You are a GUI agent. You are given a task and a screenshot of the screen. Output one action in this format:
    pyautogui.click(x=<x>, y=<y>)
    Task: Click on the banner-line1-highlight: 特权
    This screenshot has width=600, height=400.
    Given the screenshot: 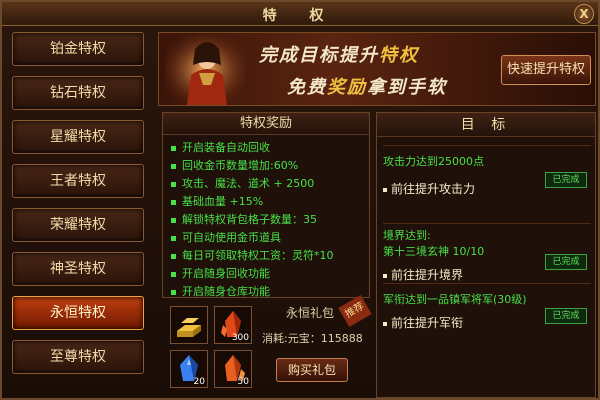 What is the action you would take?
    pyautogui.click(x=399, y=55)
    